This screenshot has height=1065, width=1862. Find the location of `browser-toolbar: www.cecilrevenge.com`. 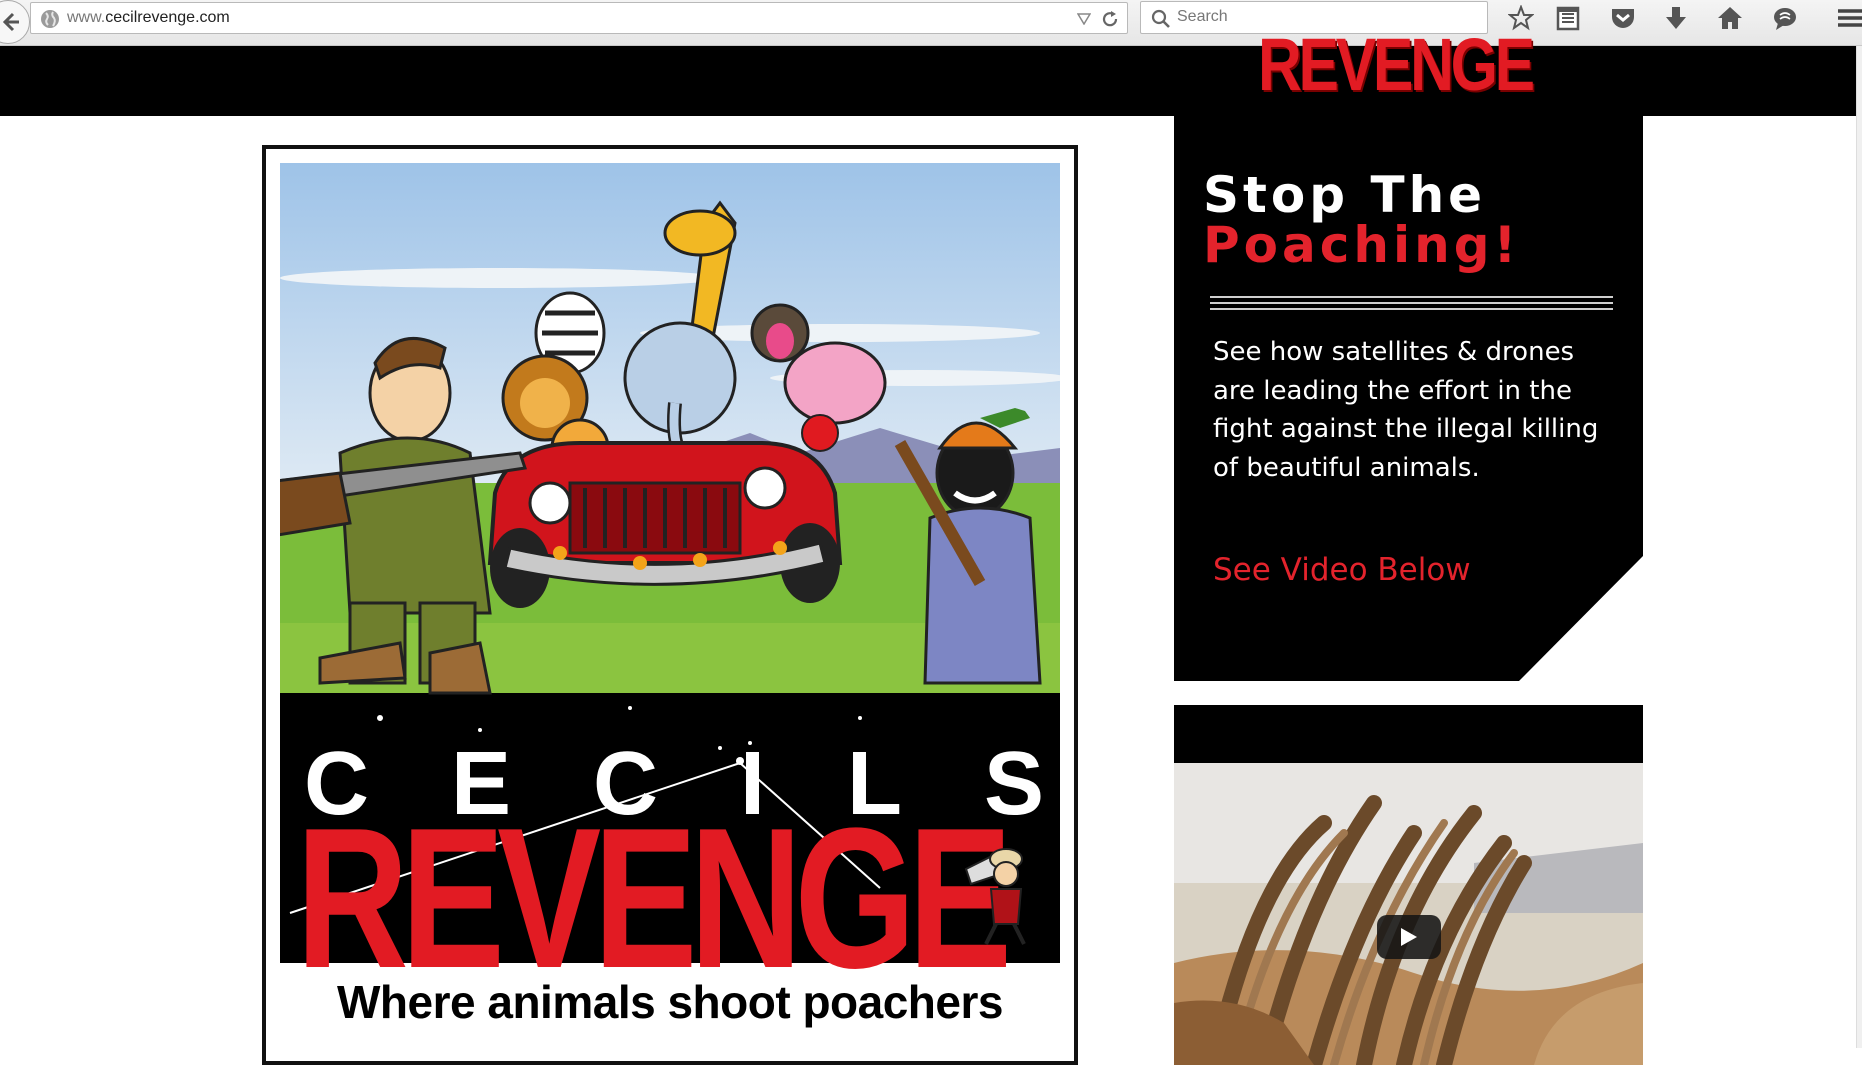

browser-toolbar: www.cecilrevenge.com is located at coordinates (931, 23).